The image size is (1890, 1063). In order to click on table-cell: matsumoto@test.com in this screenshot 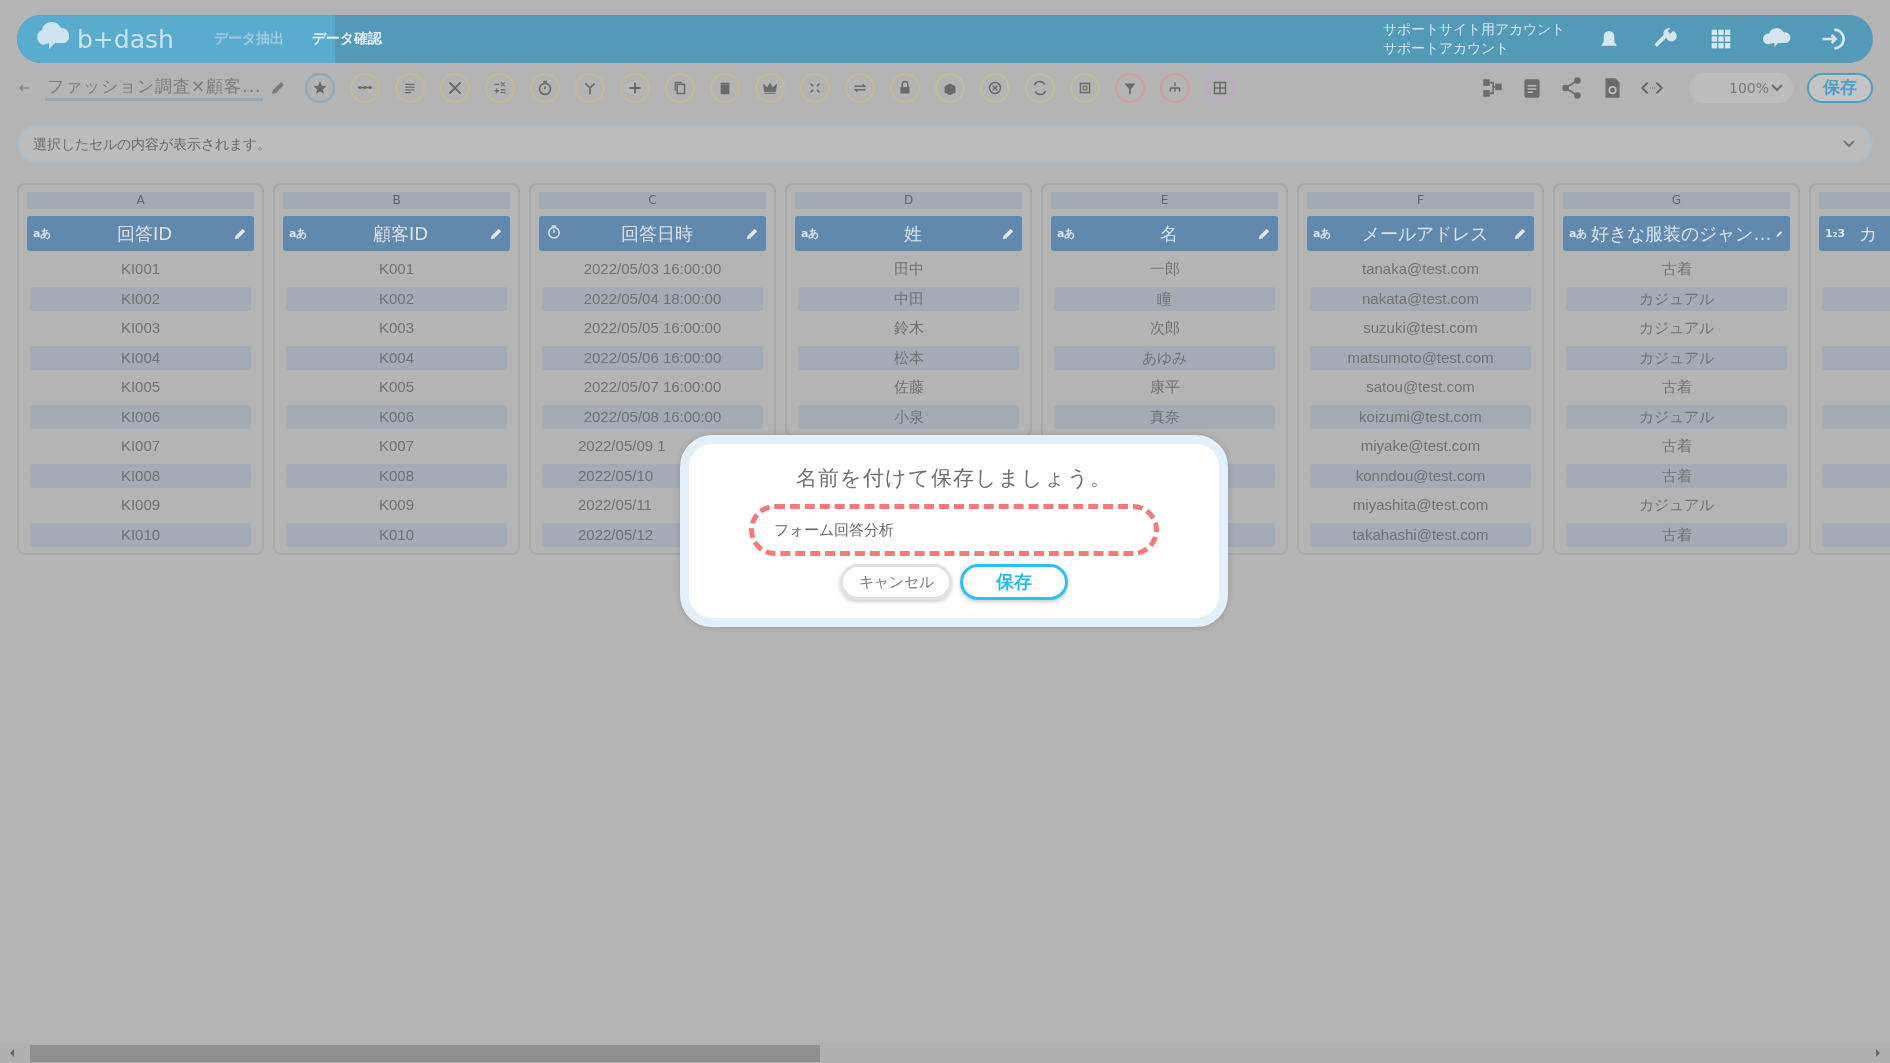, I will do `click(1420, 357)`.